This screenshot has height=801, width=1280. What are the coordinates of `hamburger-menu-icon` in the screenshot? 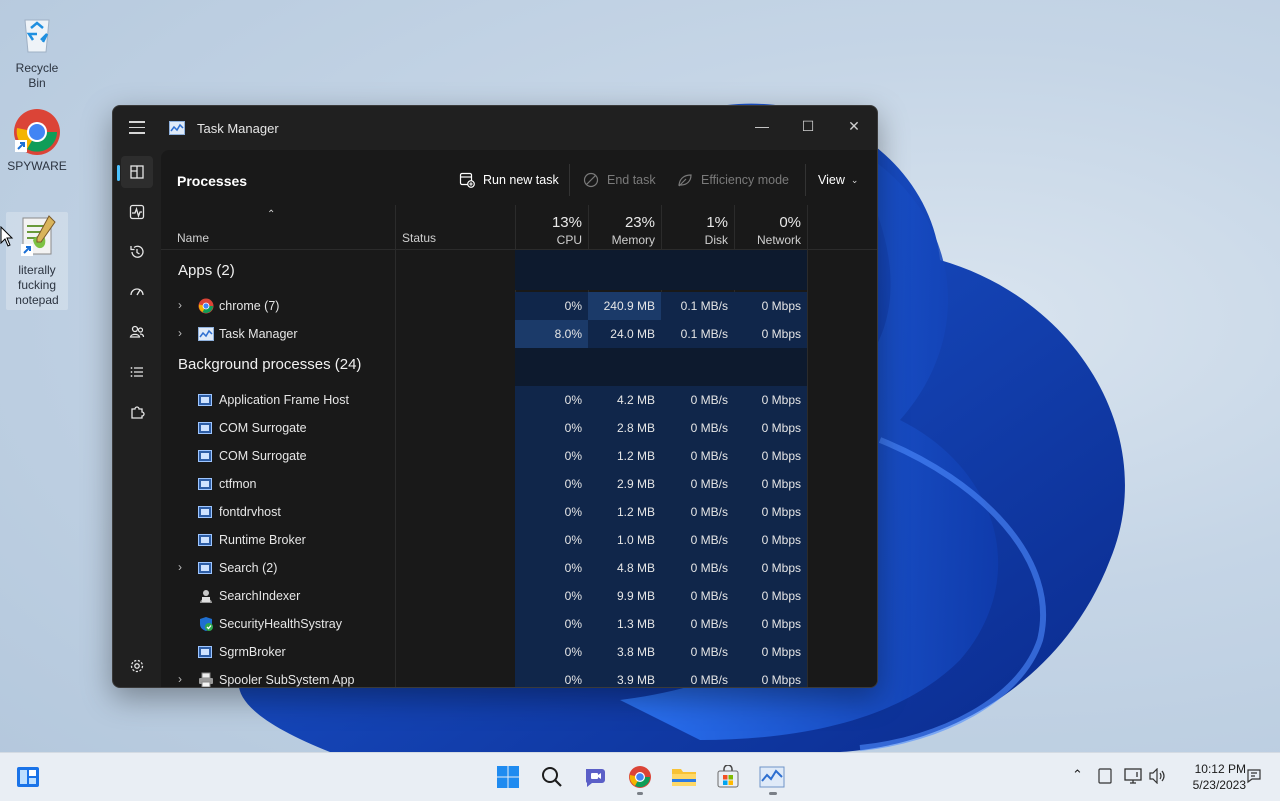 It's located at (137, 128).